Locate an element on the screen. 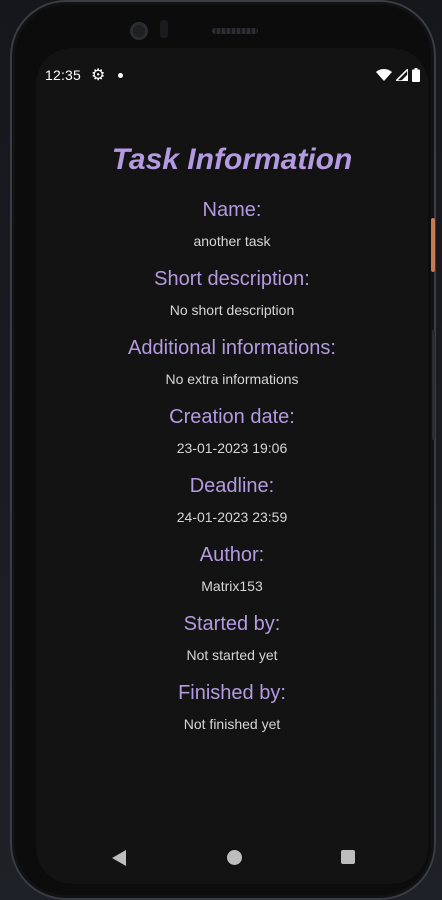 Image resolution: width=442 pixels, height=900 pixels. field-value: No short description is located at coordinates (232, 310).